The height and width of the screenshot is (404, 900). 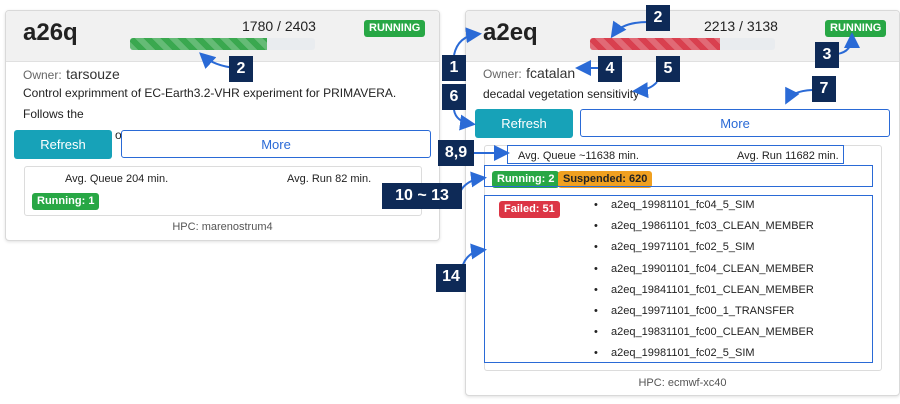 What do you see at coordinates (422, 196) in the screenshot?
I see `annotation-tag-10-13: 10 ~ 13` at bounding box center [422, 196].